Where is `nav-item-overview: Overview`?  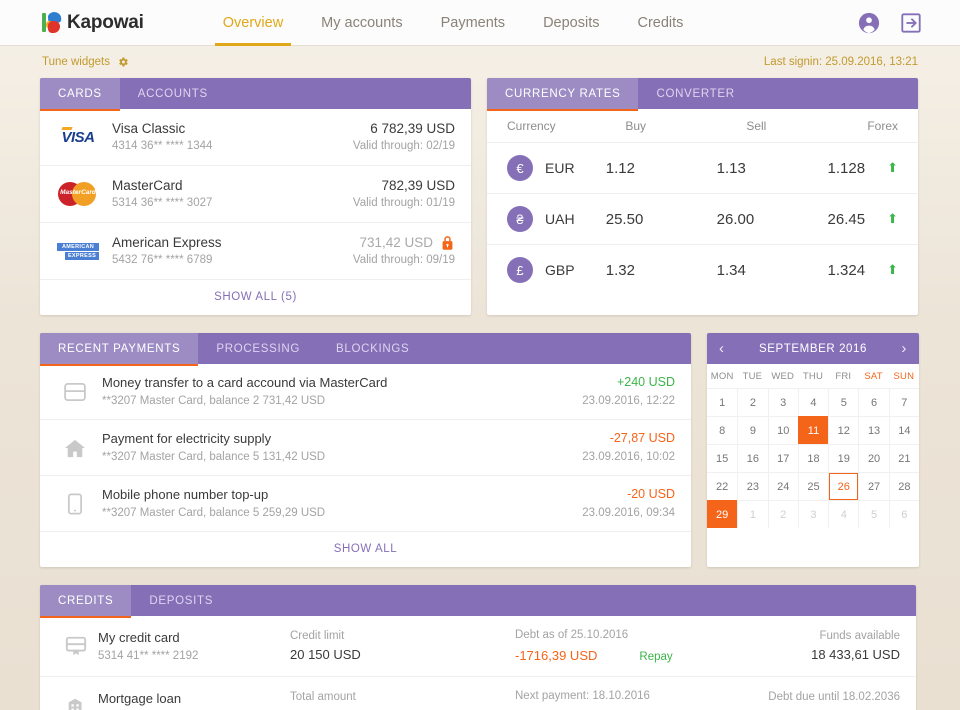
nav-item-overview: Overview is located at coordinates (253, 23).